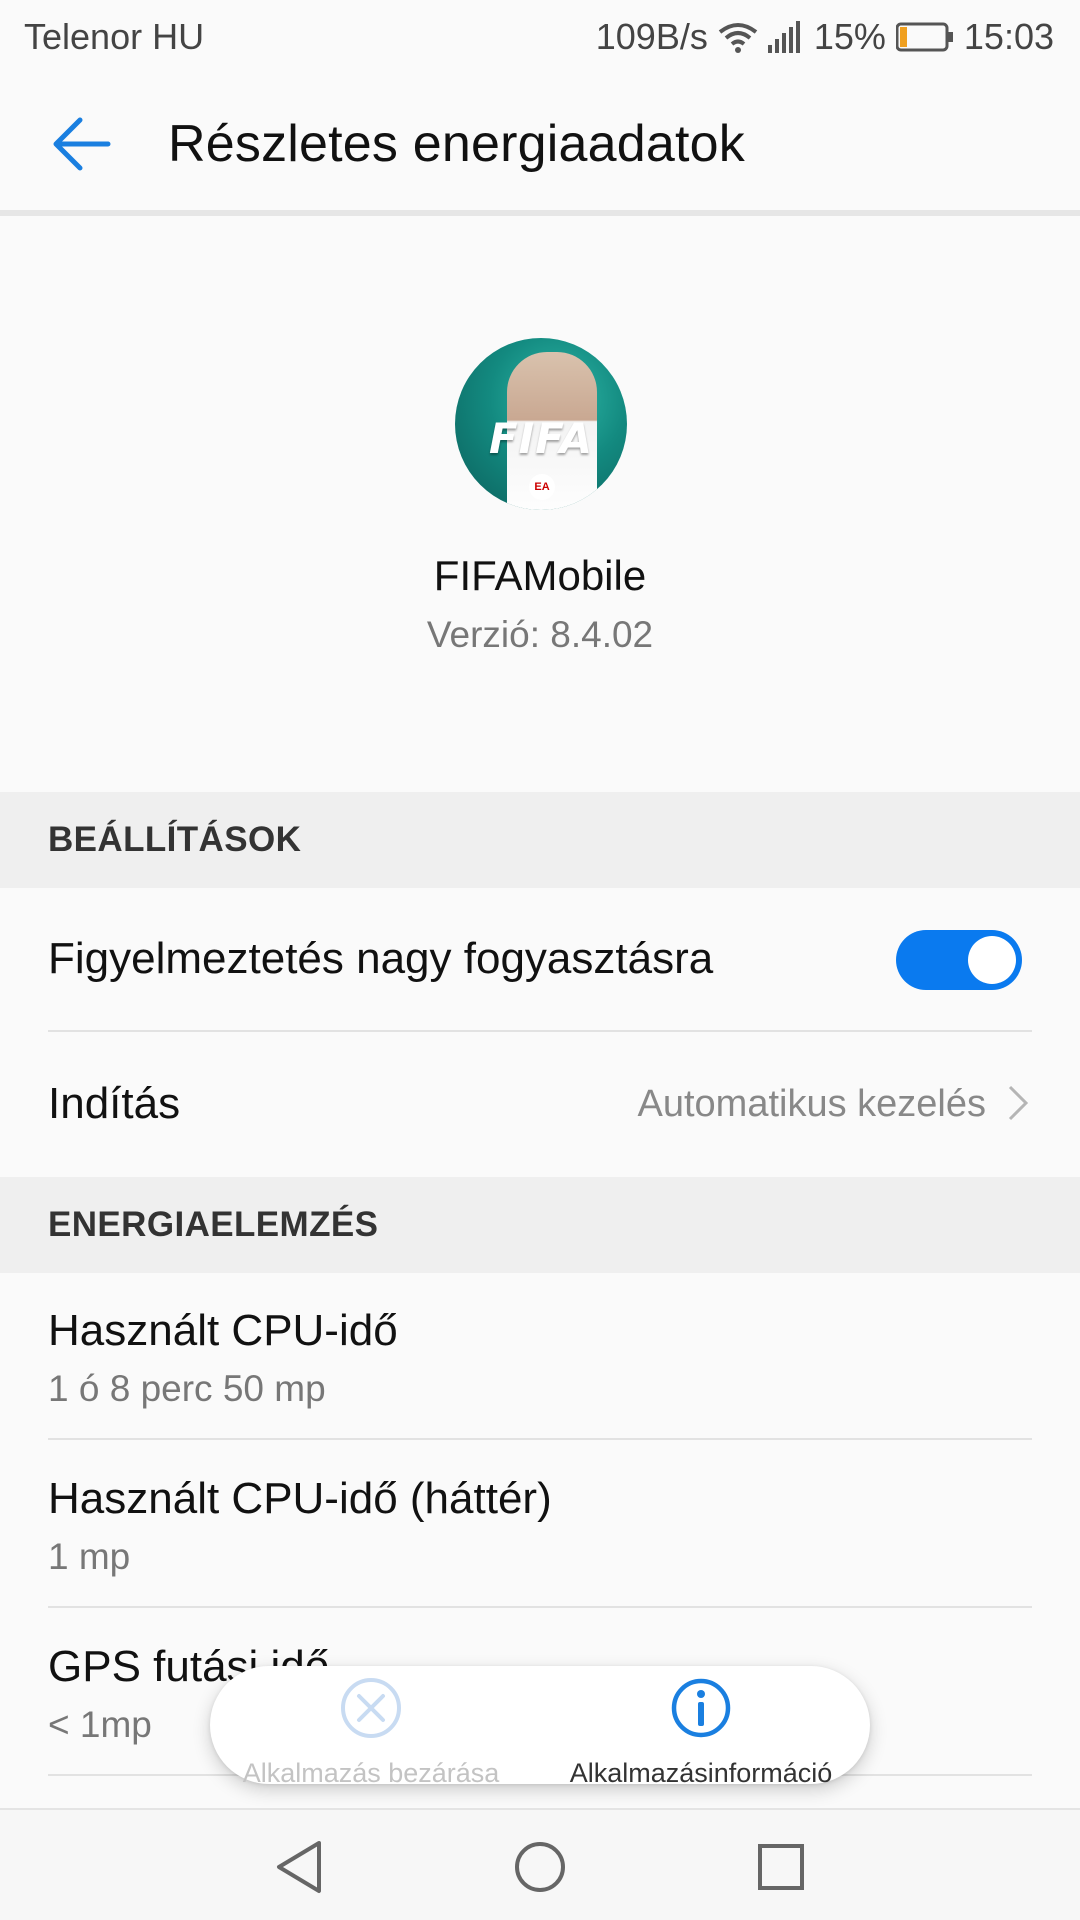  I want to click on app-version: Verzió: 8.4.02, so click(540, 634).